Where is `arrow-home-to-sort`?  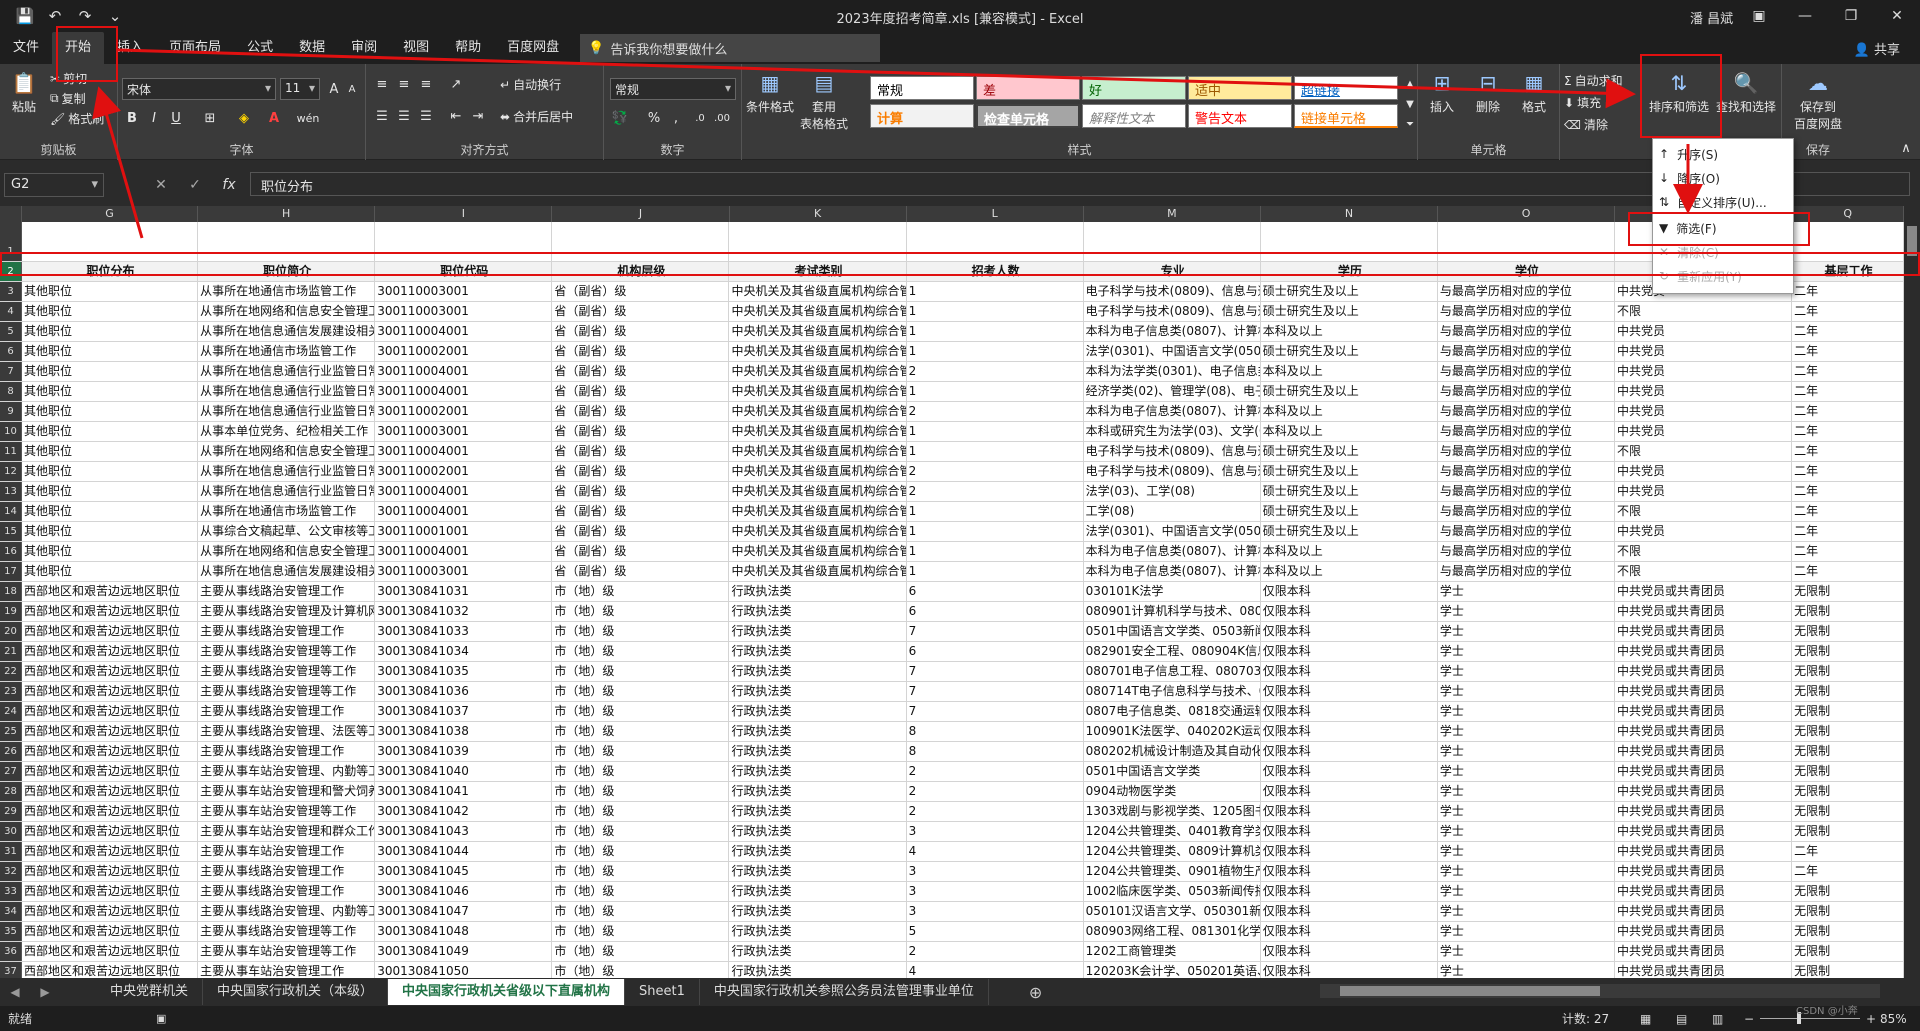 arrow-home-to-sort is located at coordinates (876, 78).